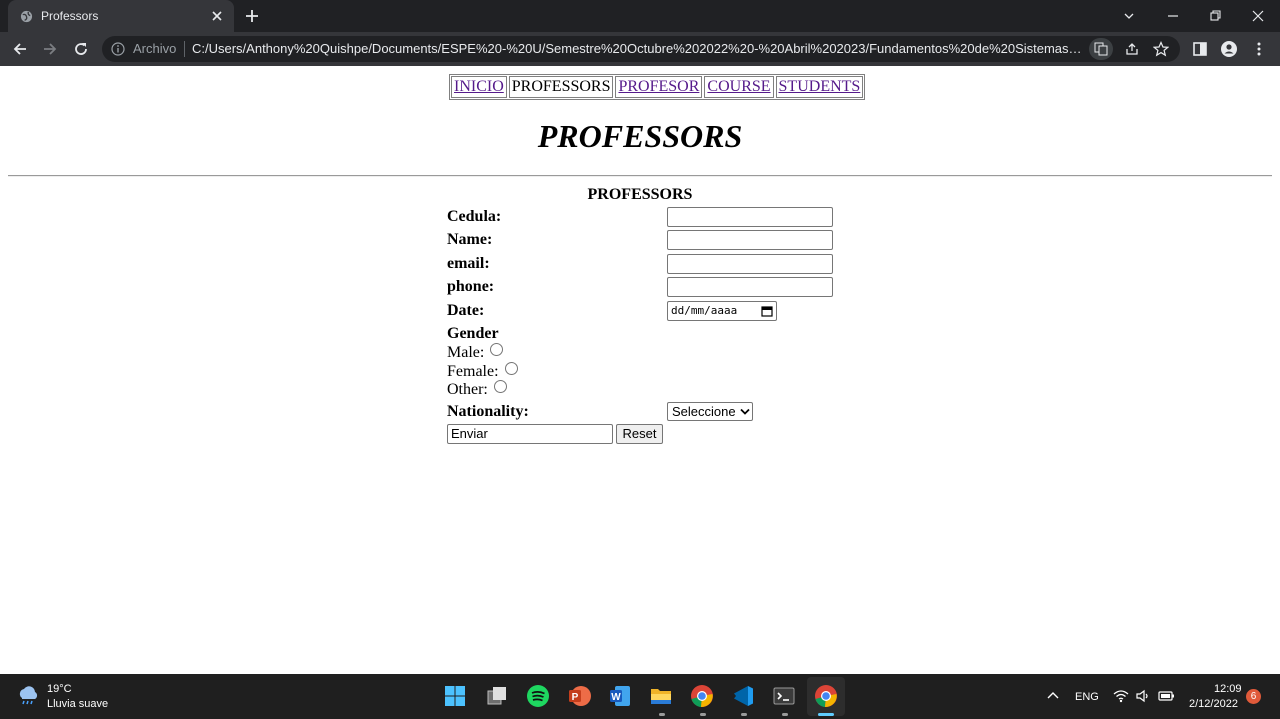  Describe the element at coordinates (1173, 16) in the screenshot. I see `minimize-icon` at that location.